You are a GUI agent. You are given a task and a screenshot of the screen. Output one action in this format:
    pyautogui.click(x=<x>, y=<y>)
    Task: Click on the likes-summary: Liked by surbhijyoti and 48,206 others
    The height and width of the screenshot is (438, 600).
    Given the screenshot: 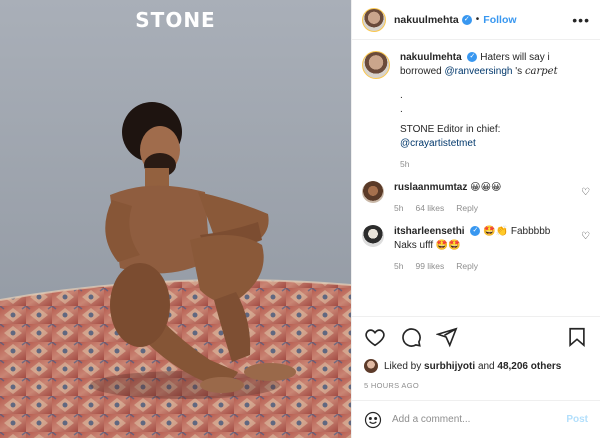 What is the action you would take?
    pyautogui.click(x=476, y=366)
    